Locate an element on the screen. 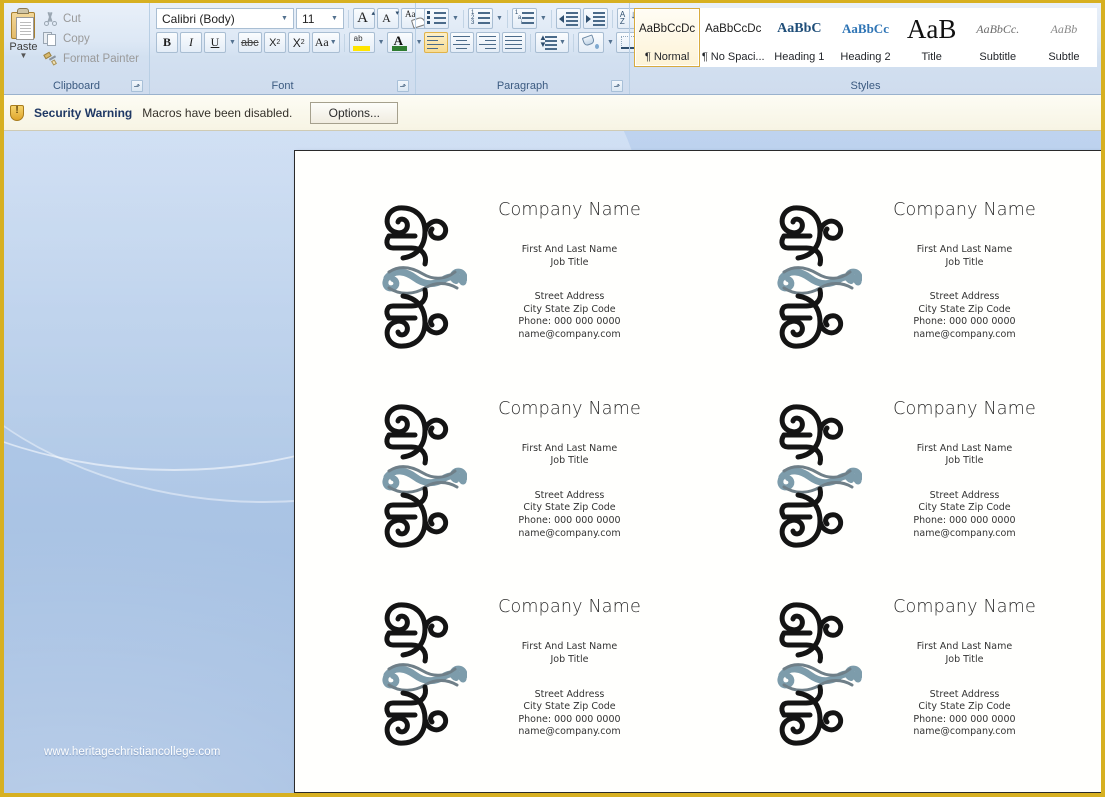 Image resolution: width=1105 pixels, height=797 pixels. style-tile-heading-2: AaBbCc Heading 2 is located at coordinates (865, 37).